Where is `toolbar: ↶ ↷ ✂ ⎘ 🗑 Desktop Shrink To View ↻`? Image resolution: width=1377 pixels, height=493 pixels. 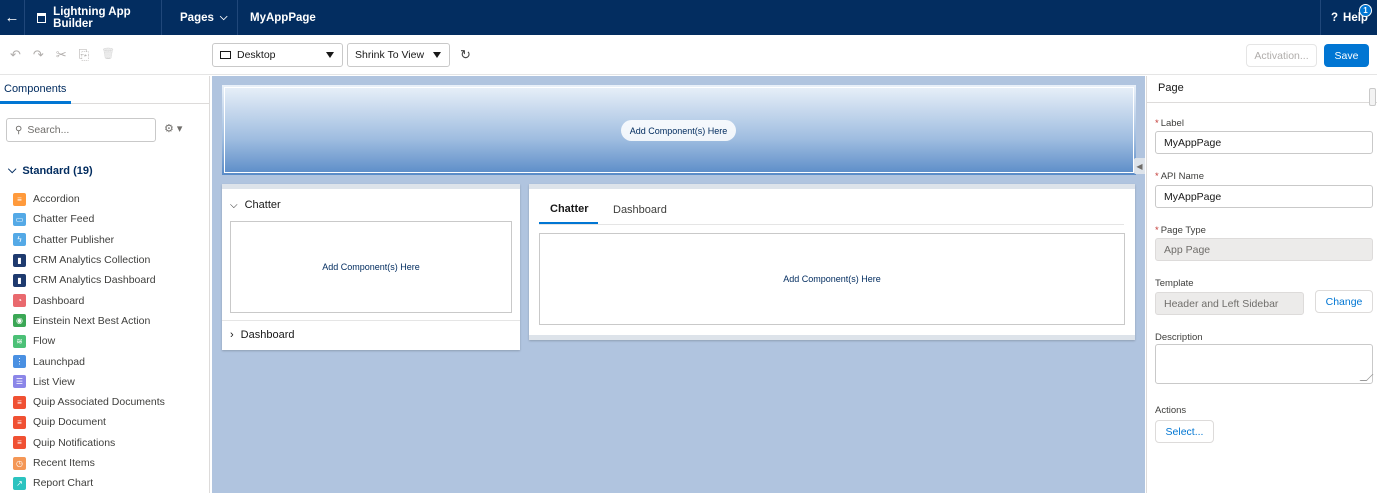 toolbar: ↶ ↷ ✂ ⎘ 🗑 Desktop Shrink To View ↻ is located at coordinates (688, 55).